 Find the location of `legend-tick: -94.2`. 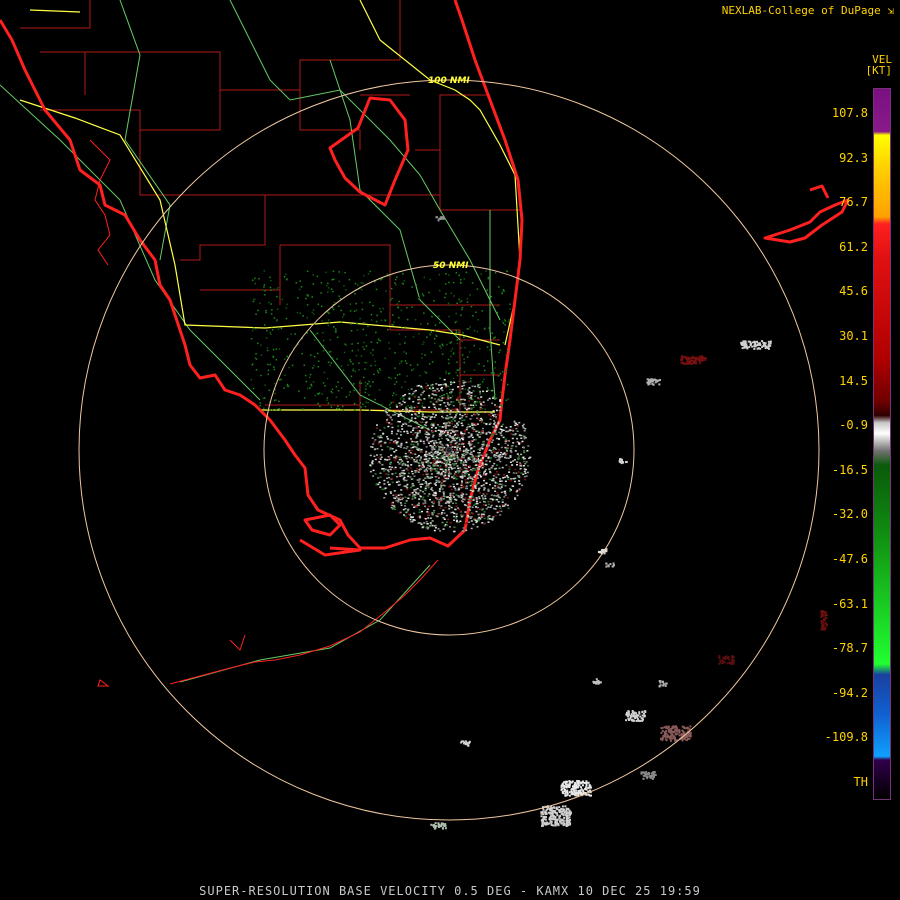

legend-tick: -94.2 is located at coordinates (849, 692).